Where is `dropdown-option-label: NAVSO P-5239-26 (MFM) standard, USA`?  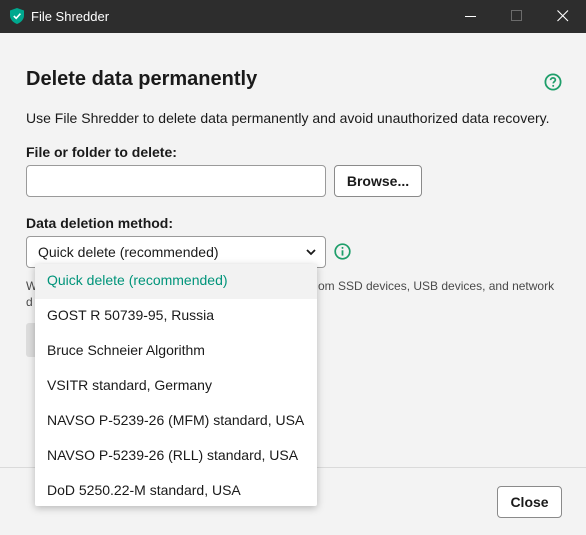 dropdown-option-label: NAVSO P-5239-26 (MFM) standard, USA is located at coordinates (176, 420).